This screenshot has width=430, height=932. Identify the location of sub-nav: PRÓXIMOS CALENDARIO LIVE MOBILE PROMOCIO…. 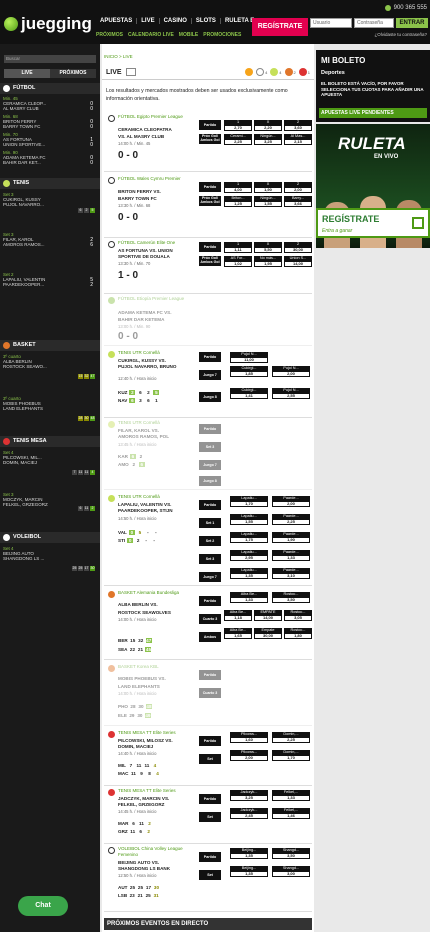
(168, 35).